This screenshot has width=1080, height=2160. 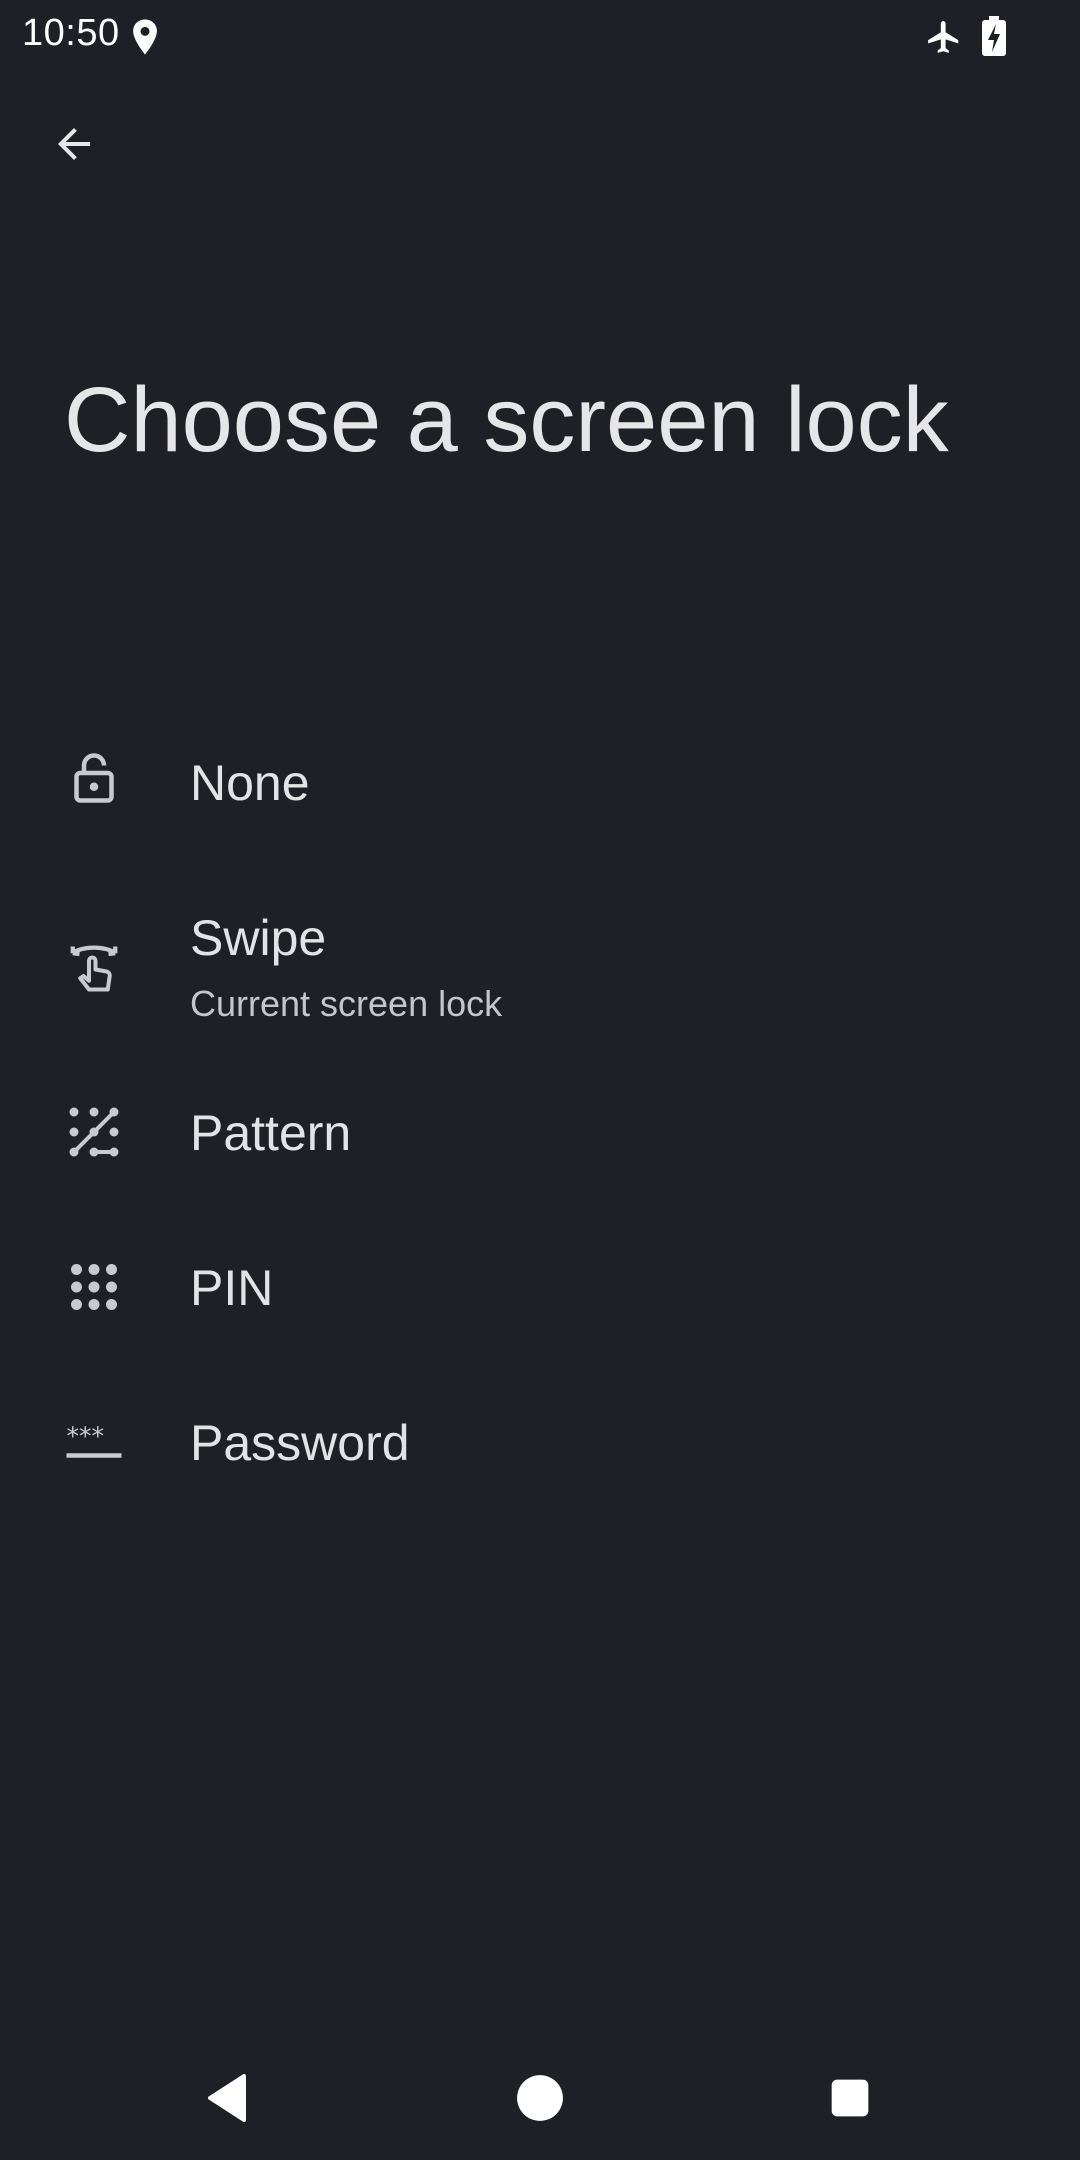 I want to click on option-label: Swipe, so click(x=258, y=938).